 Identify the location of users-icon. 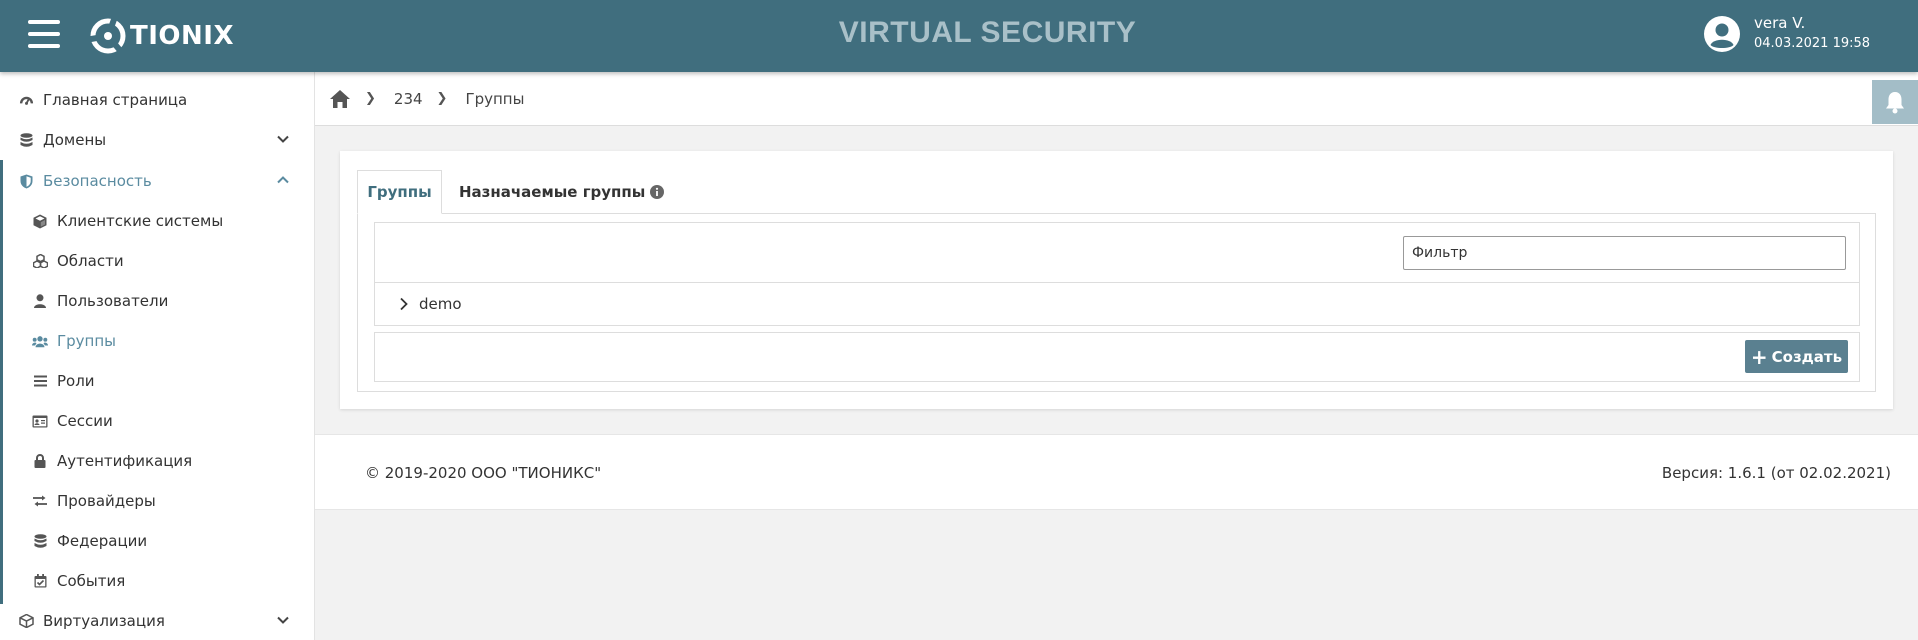
(40, 341).